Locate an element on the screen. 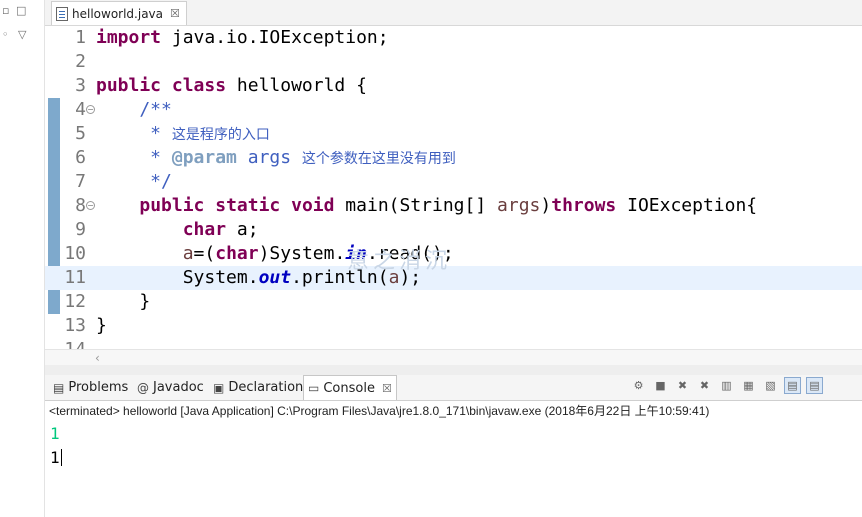 This screenshot has height=517, width=862. javadoc-tag: @param is located at coordinates (204, 157).